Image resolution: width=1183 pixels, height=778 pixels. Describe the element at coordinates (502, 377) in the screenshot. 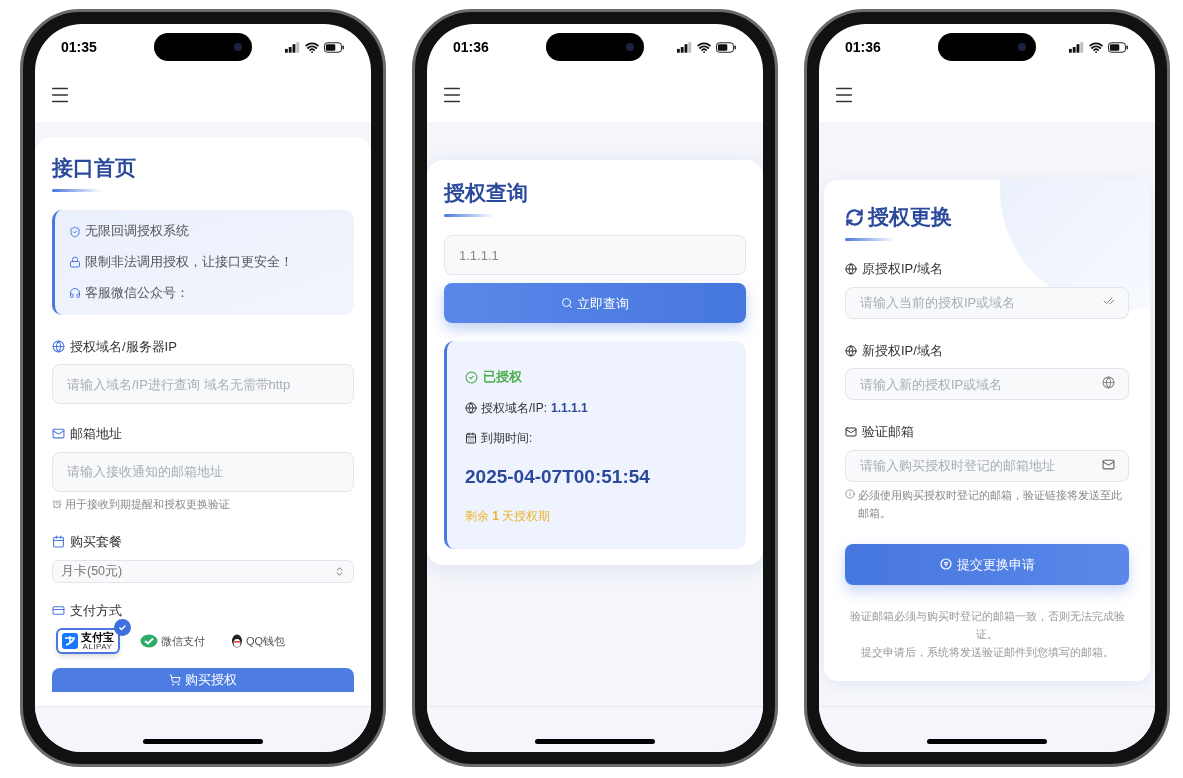

I see `status-text: 已授权` at that location.